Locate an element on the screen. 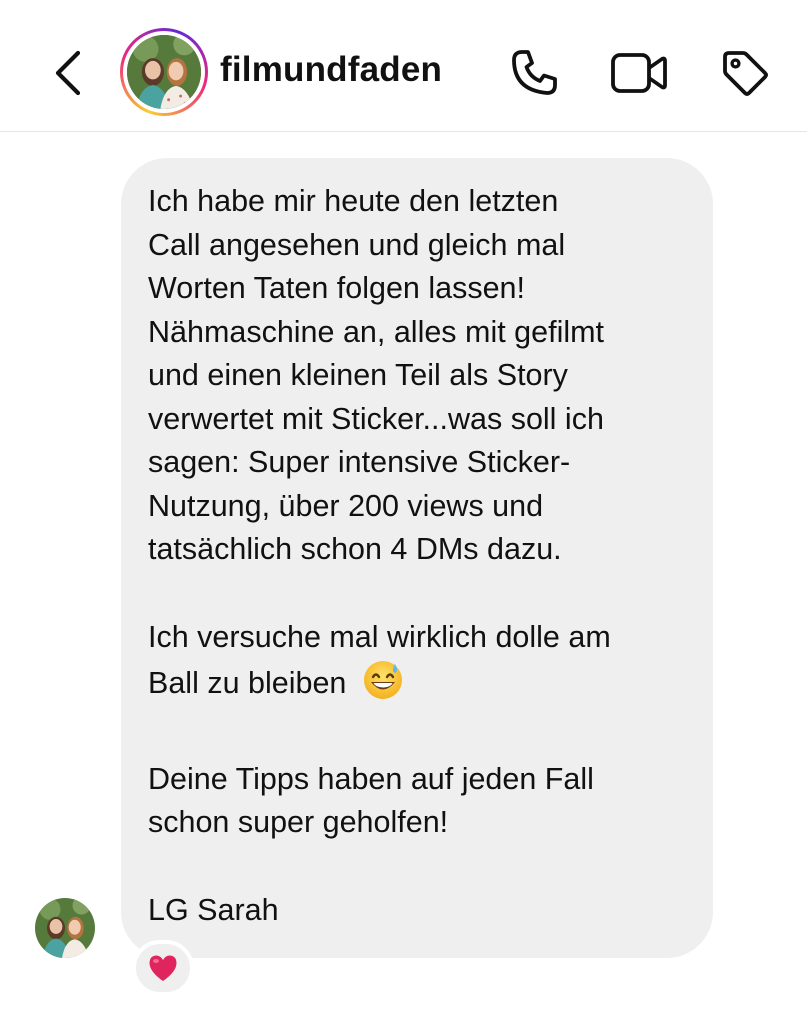 This screenshot has width=807, height=1024. video-call-button is located at coordinates (639, 73).